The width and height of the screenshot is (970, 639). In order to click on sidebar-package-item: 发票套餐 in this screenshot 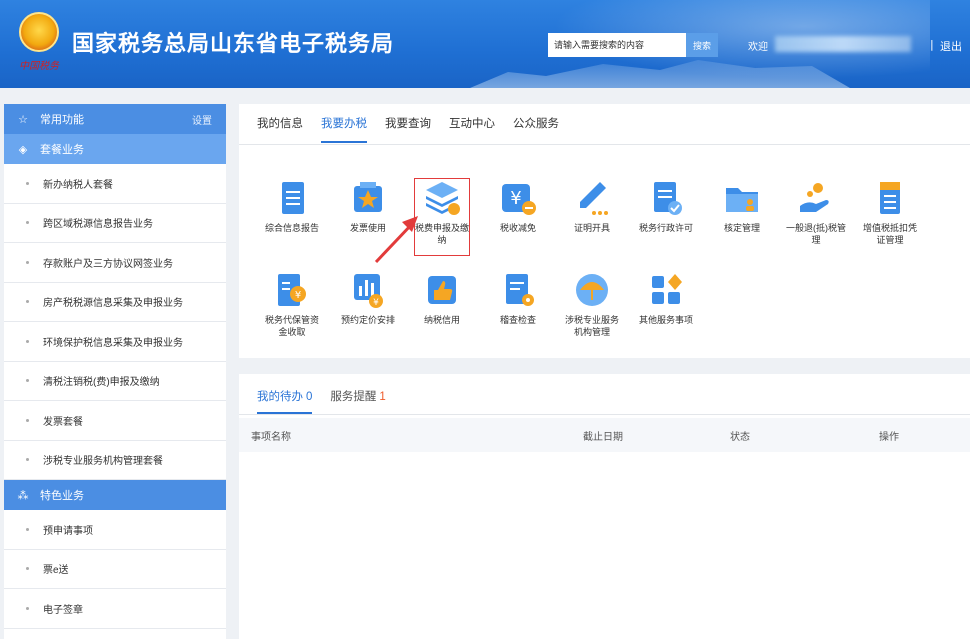, I will do `click(115, 421)`.